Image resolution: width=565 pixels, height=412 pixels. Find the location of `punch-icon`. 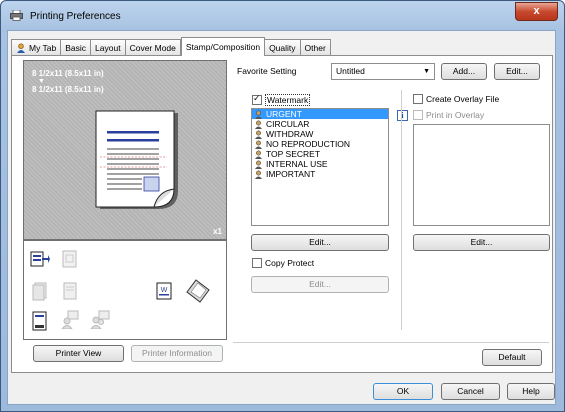

punch-icon is located at coordinates (39, 291).